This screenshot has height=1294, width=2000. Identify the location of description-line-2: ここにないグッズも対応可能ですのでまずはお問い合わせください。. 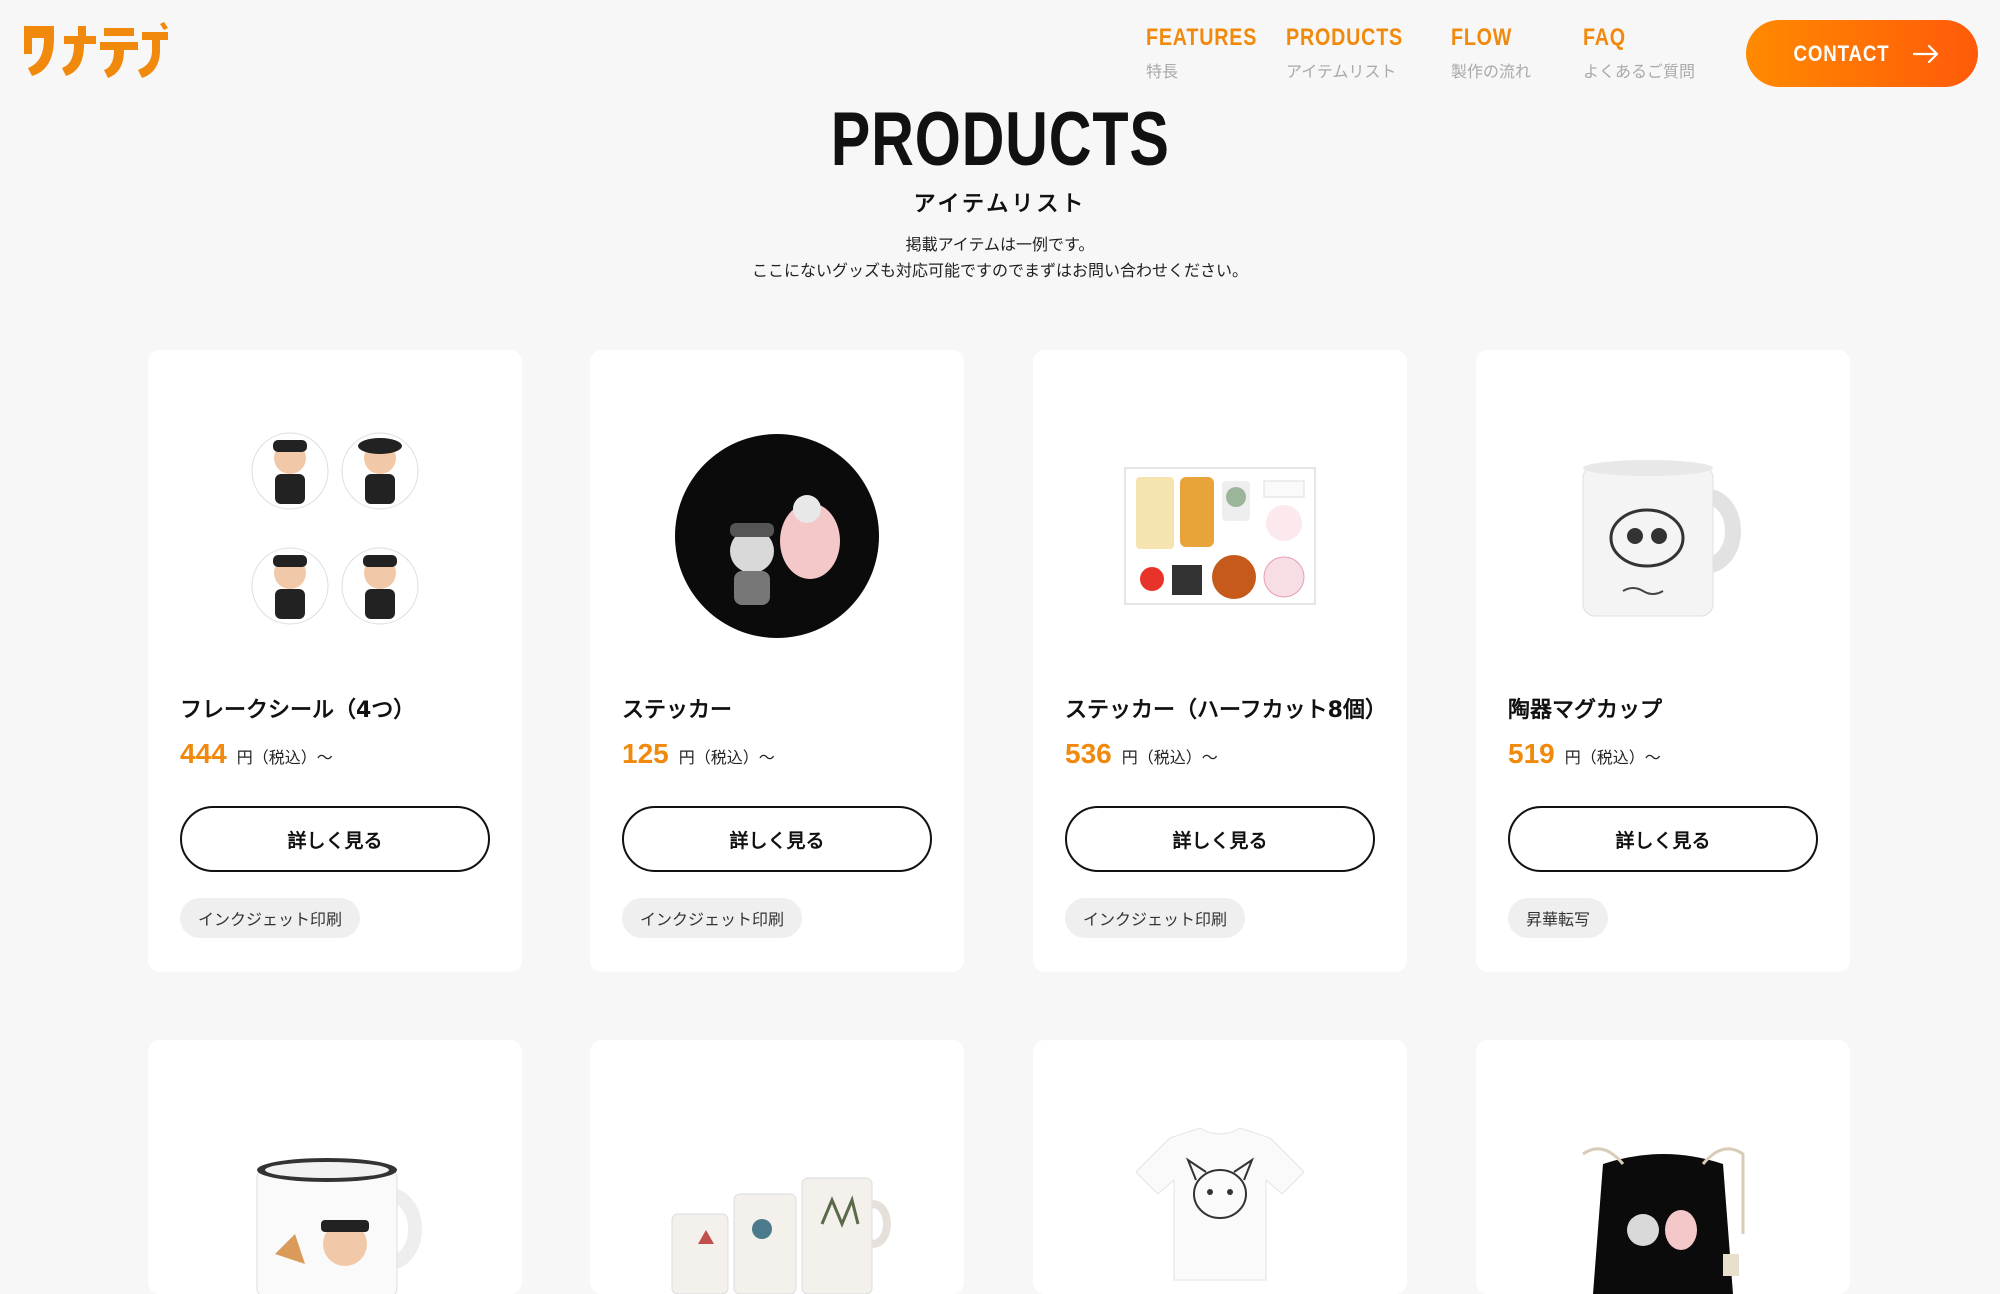
(999, 270).